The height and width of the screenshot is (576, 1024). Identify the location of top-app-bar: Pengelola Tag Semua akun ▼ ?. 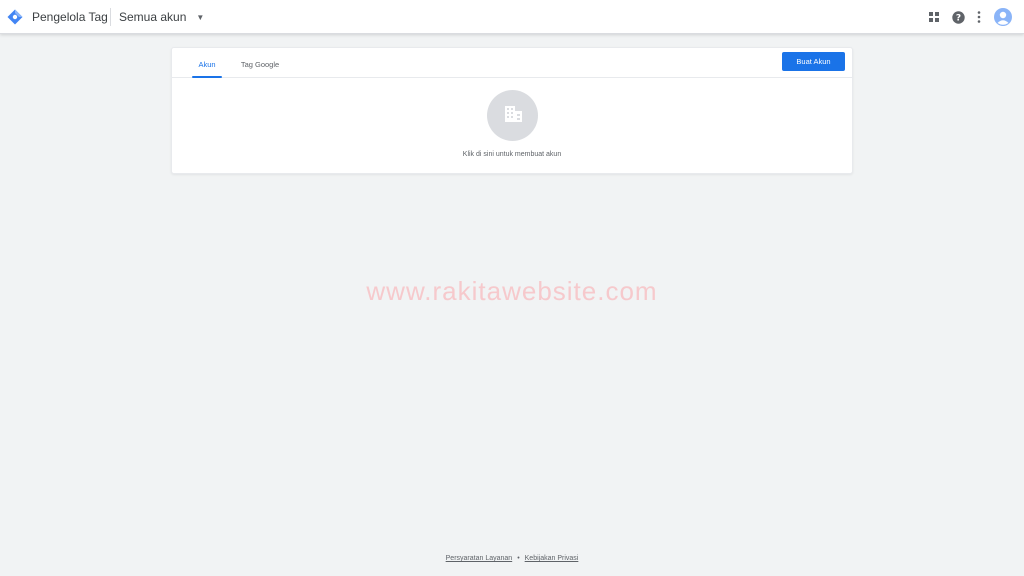
(512, 17).